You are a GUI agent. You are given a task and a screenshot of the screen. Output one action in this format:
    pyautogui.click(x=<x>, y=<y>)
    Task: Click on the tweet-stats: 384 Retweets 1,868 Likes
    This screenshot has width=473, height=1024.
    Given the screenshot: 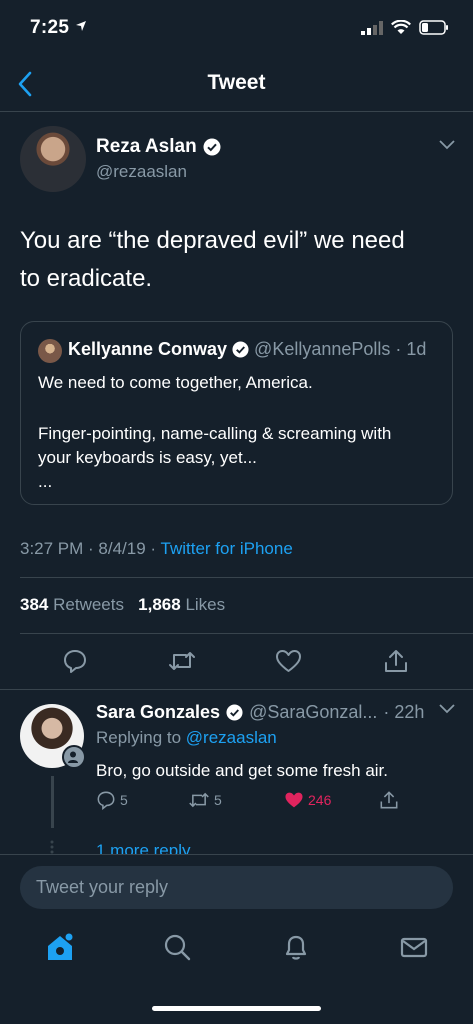 What is the action you would take?
    pyautogui.click(x=122, y=605)
    